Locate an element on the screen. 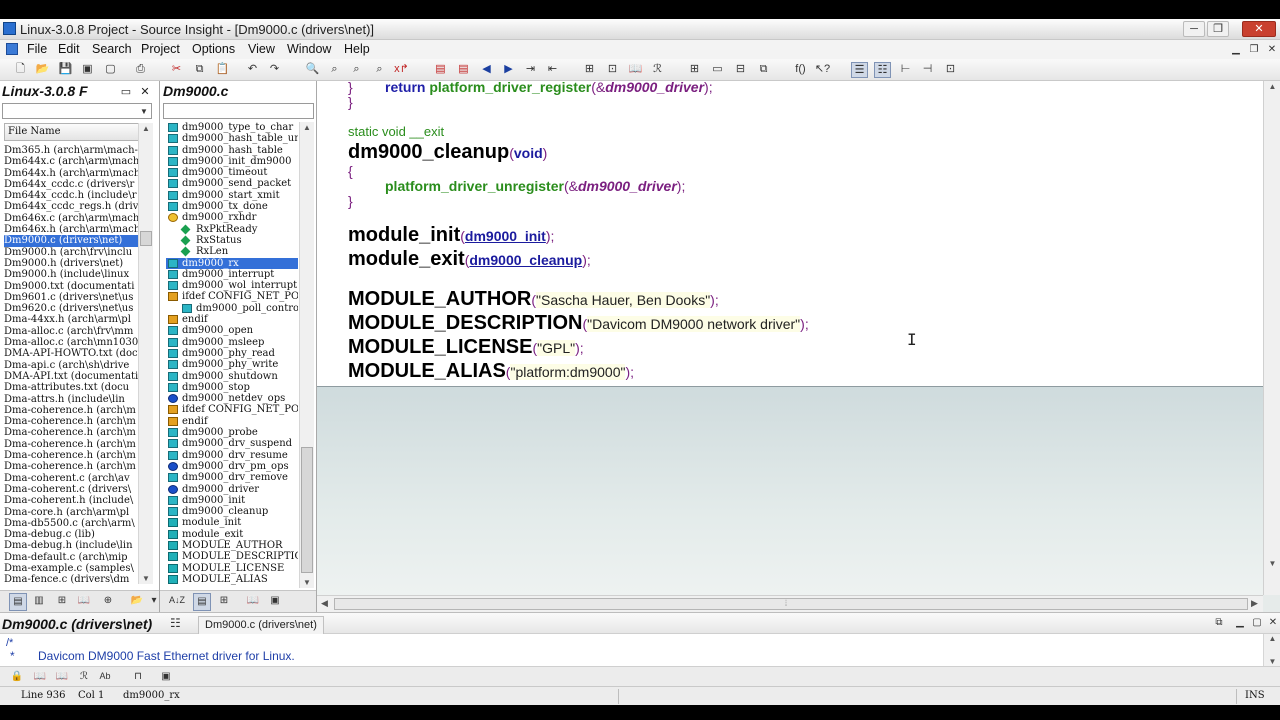 Image resolution: width=1280 pixels, height=720 pixels. lock-icon: 🔒 is located at coordinates (17, 677).